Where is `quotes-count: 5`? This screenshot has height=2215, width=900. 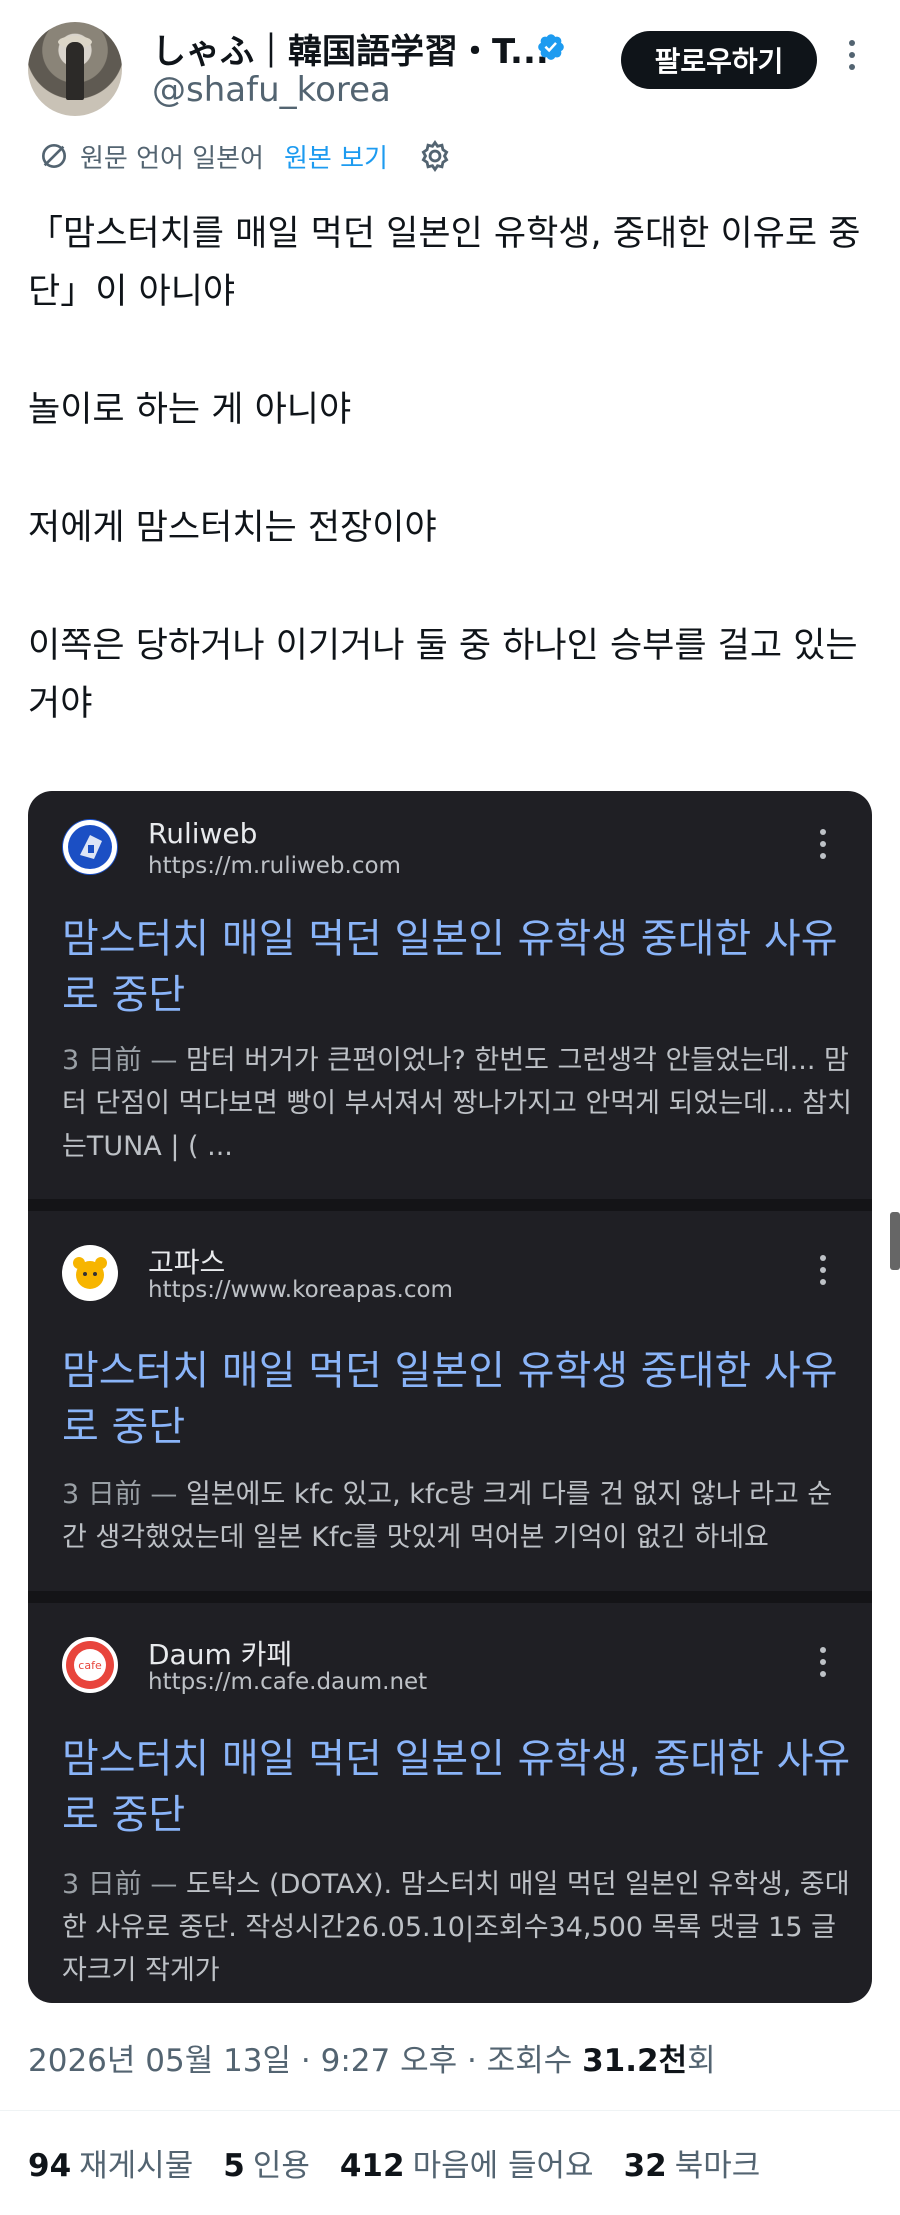 quotes-count: 5 is located at coordinates (234, 2166).